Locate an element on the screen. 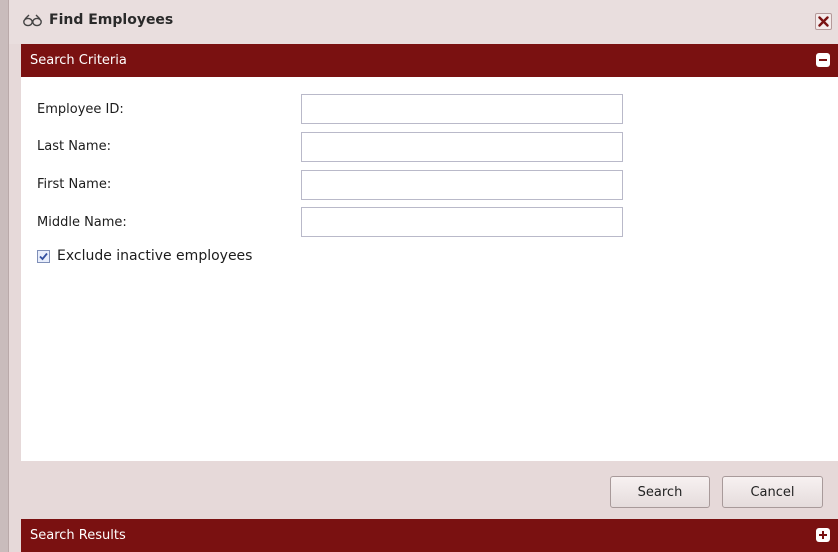  cancel-button: Cancel is located at coordinates (772, 492).